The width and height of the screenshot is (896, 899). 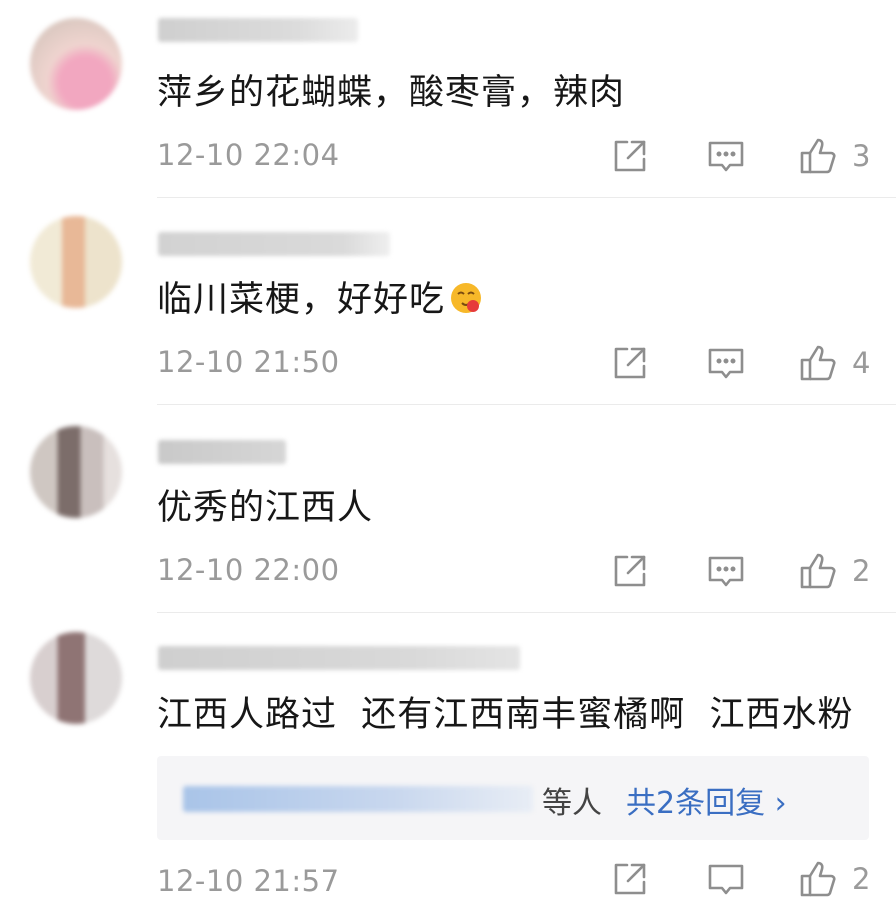 What do you see at coordinates (301, 300) in the screenshot?
I see `comment-text-content: 临川菜梗，好好吃` at bounding box center [301, 300].